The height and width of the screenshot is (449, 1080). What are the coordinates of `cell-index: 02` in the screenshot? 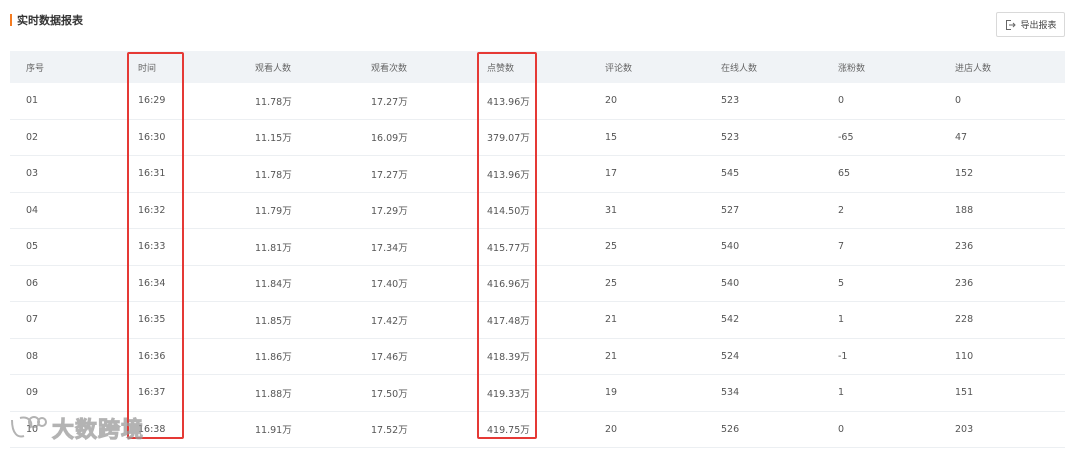 It's located at (32, 137).